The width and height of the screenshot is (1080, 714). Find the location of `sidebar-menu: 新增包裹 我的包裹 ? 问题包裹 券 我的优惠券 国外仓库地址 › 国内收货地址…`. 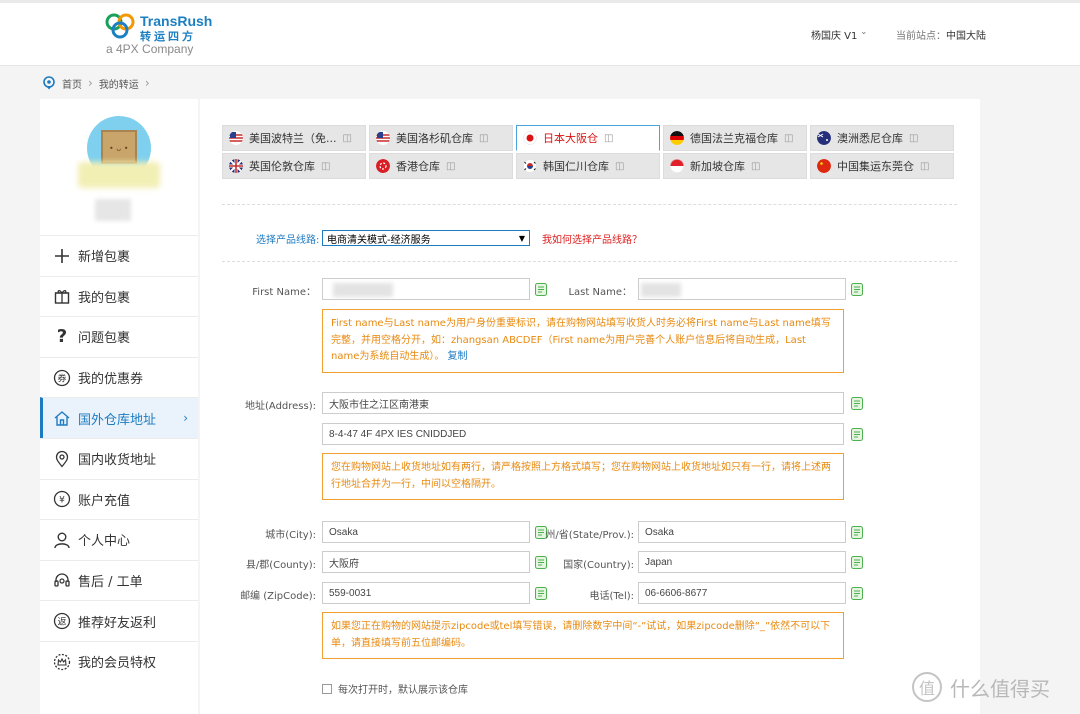

sidebar-menu: 新增包裹 我的包裹 ? 问题包裹 券 我的优惠券 国外仓库地址 › 国内收货地址… is located at coordinates (119, 458).